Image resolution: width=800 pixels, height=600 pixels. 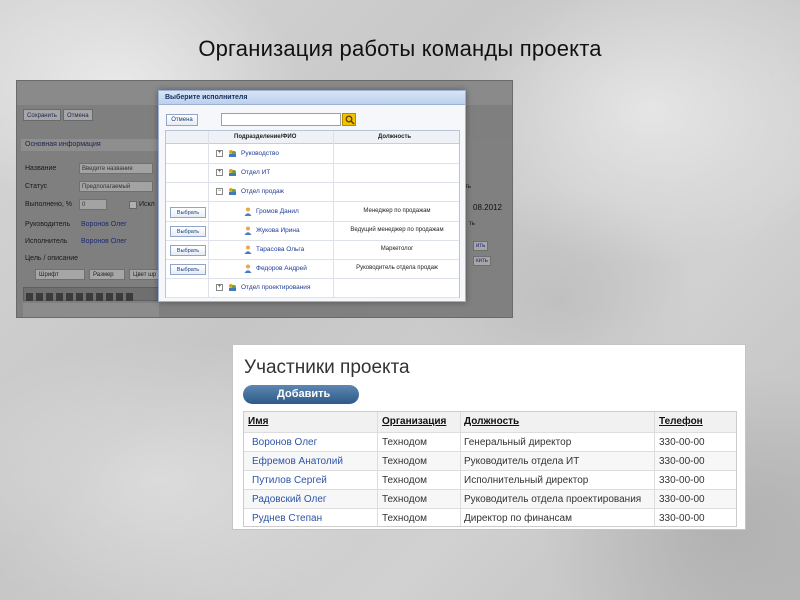 What do you see at coordinates (69, 297) in the screenshot?
I see `list-icon` at bounding box center [69, 297].